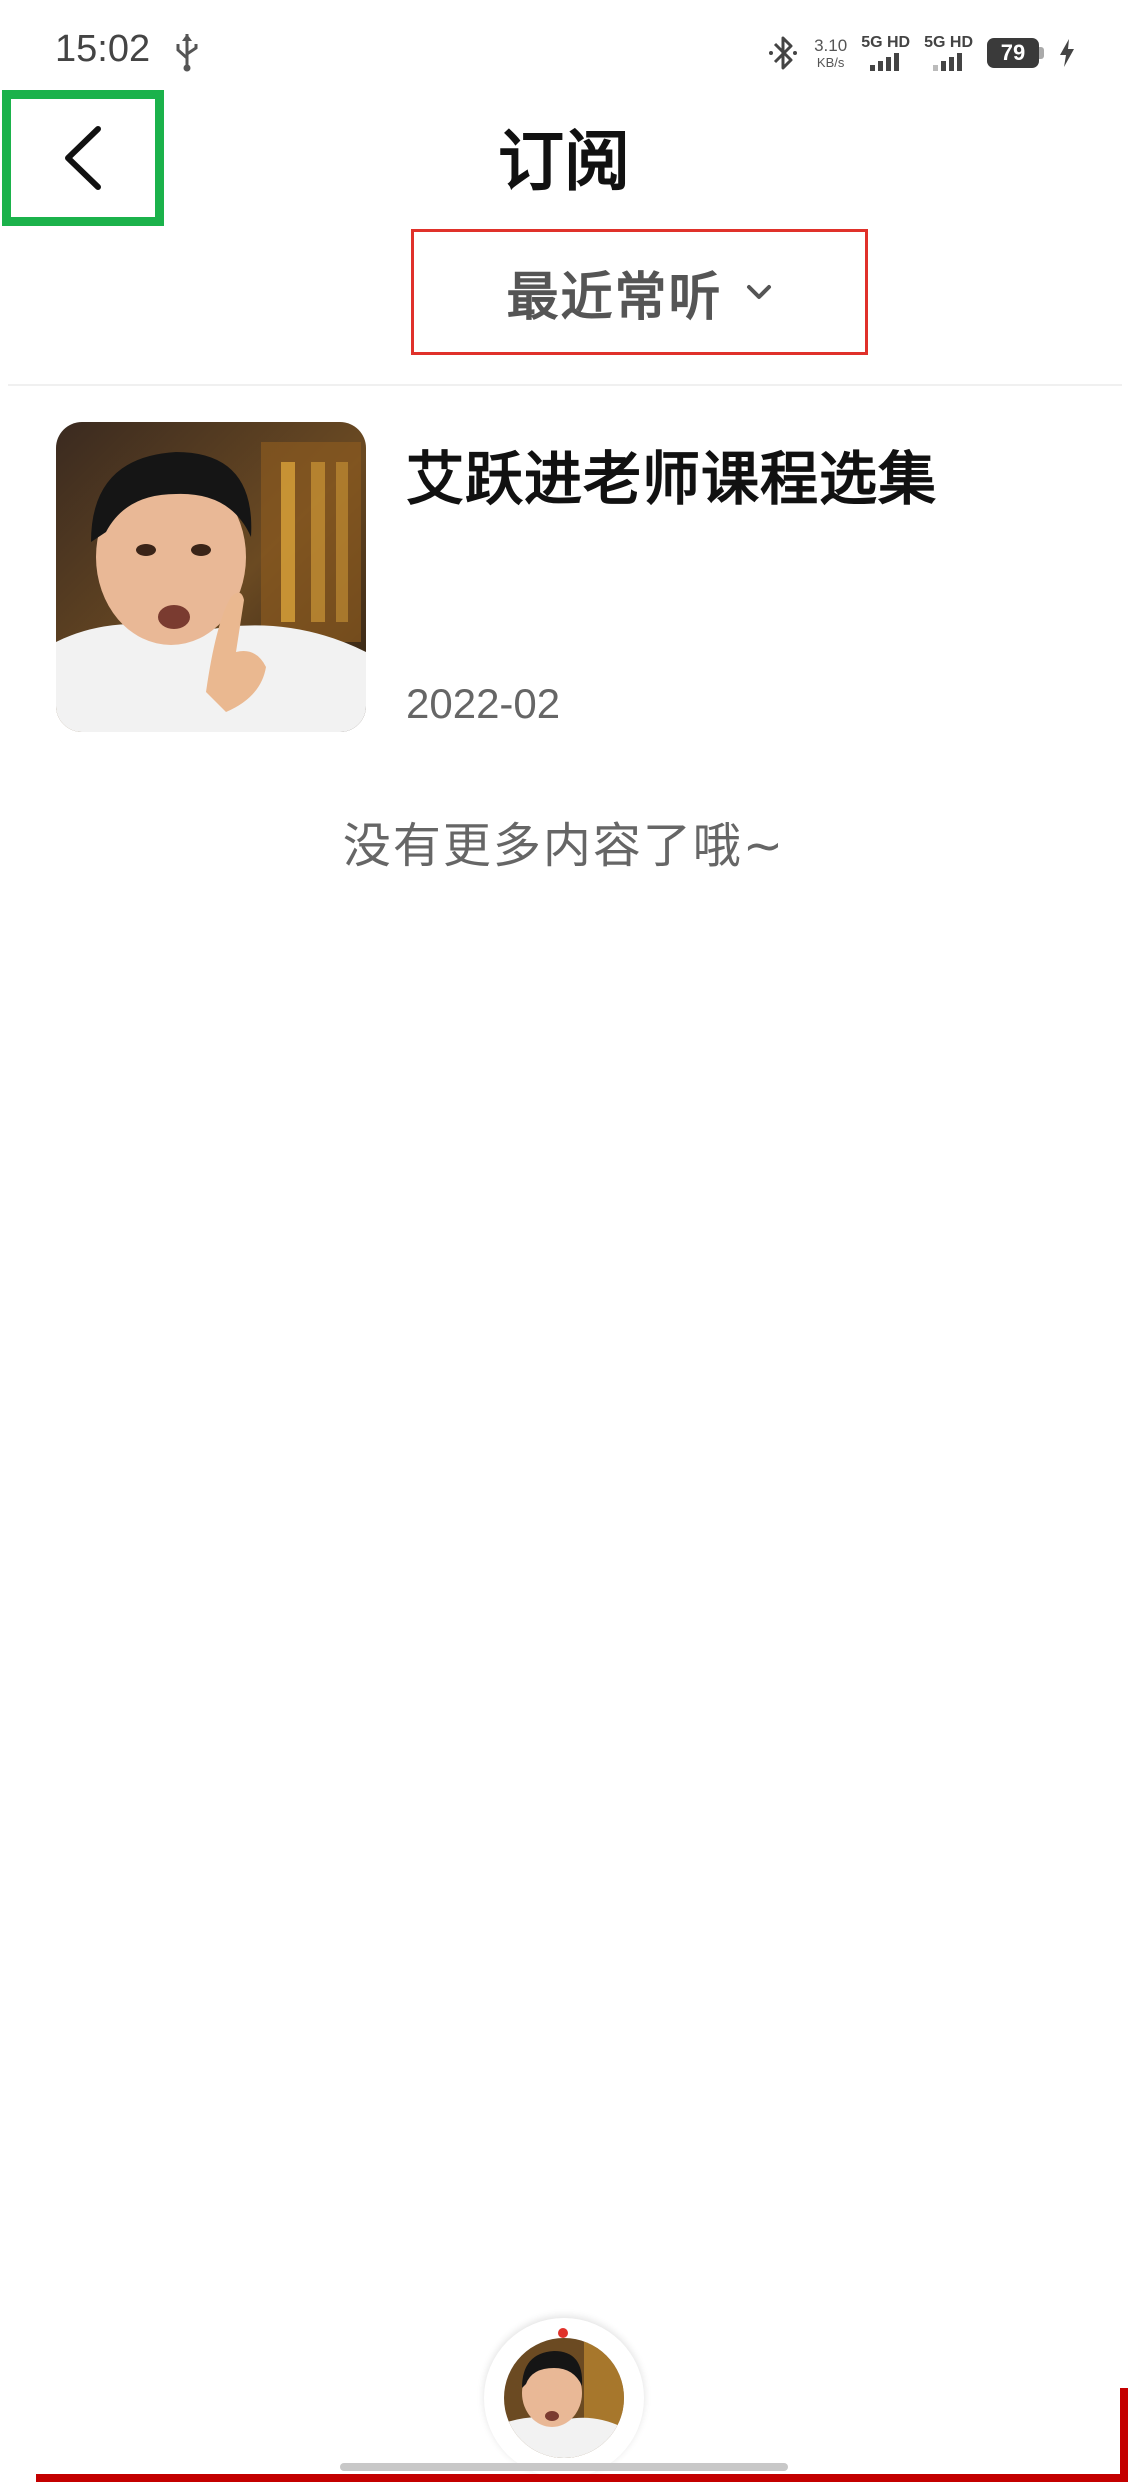 Image resolution: width=1128 pixels, height=2482 pixels. What do you see at coordinates (564, 50) in the screenshot?
I see `status-bar: 15:02 3.10 KB/s 5G HD 5G HD 79` at bounding box center [564, 50].